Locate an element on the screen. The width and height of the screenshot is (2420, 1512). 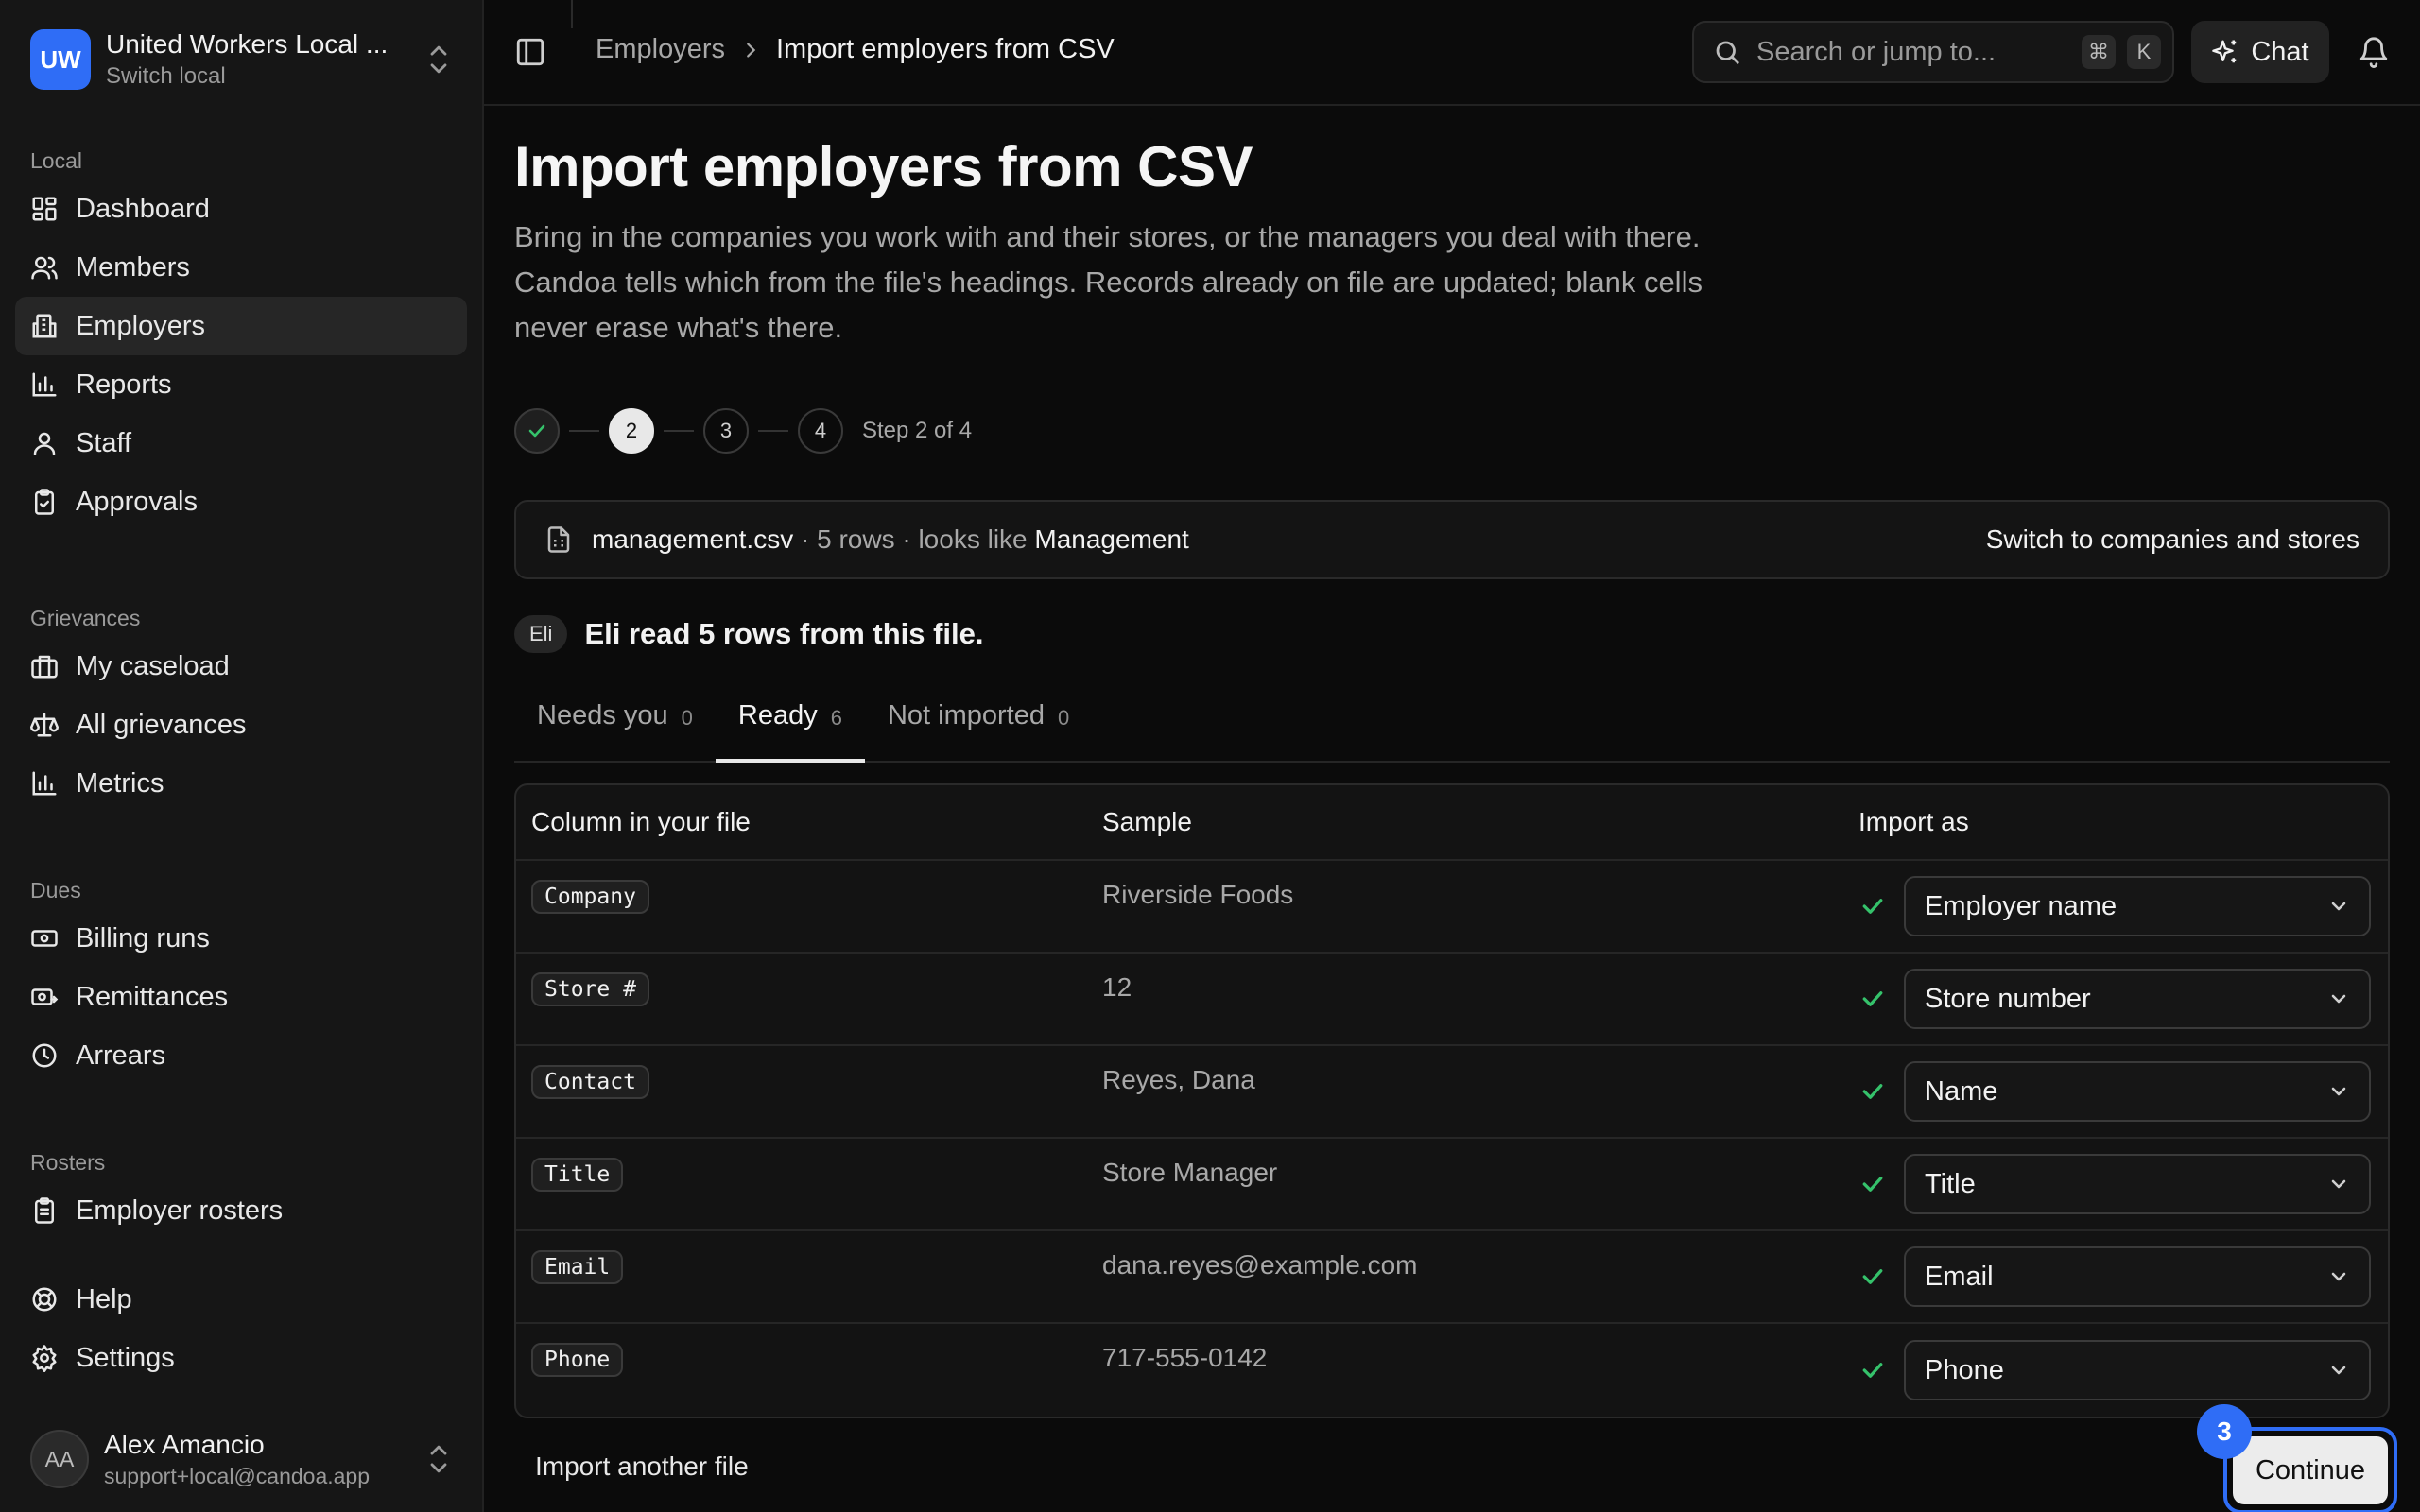
step-3: 3 is located at coordinates (726, 431).